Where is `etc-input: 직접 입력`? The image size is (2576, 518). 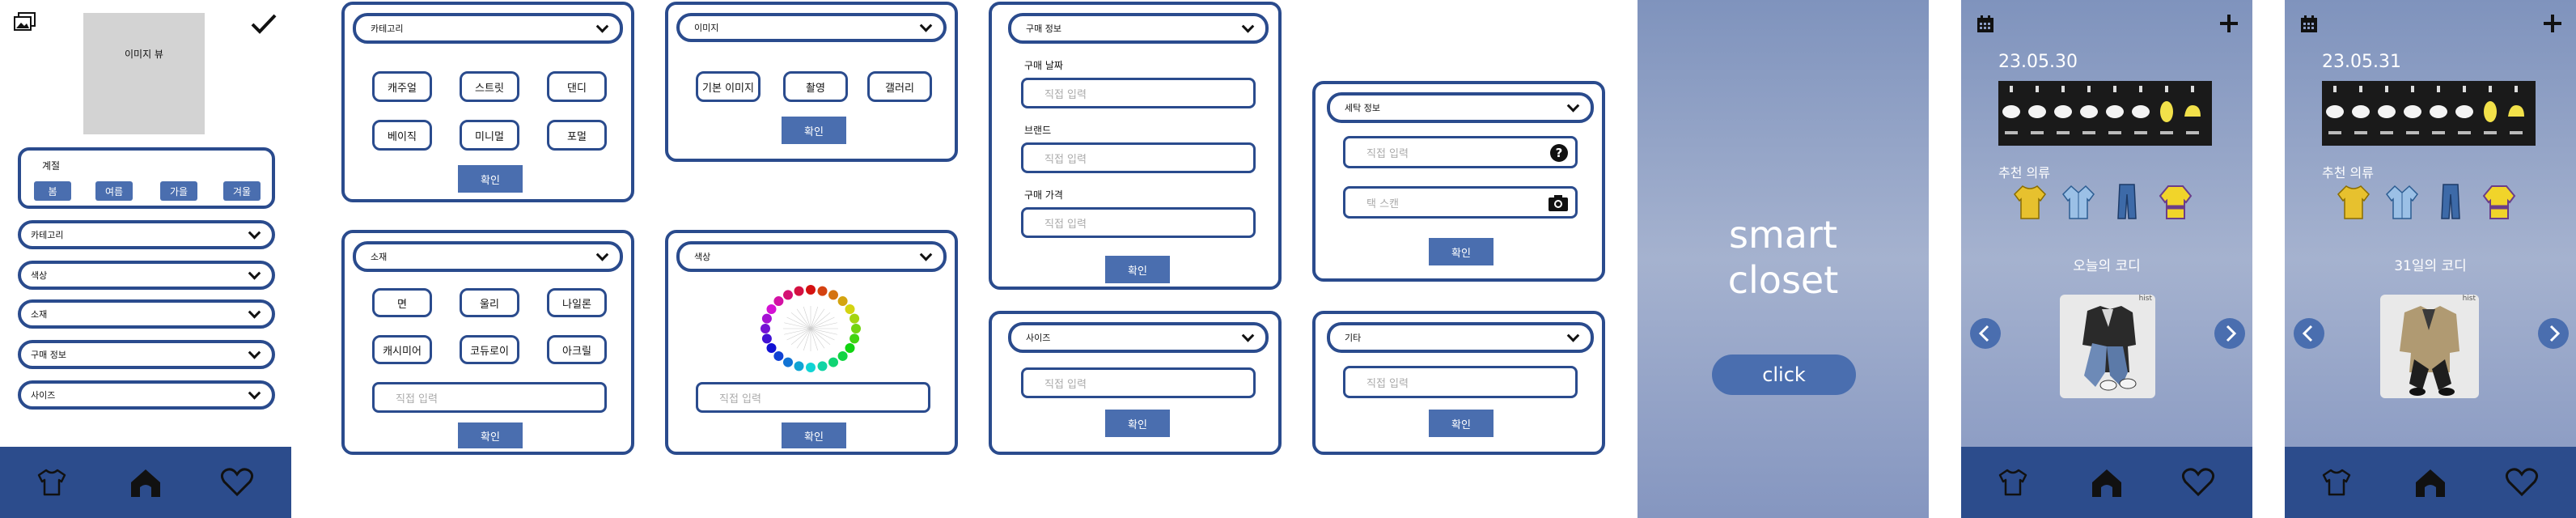 etc-input: 직접 입력 is located at coordinates (1460, 382).